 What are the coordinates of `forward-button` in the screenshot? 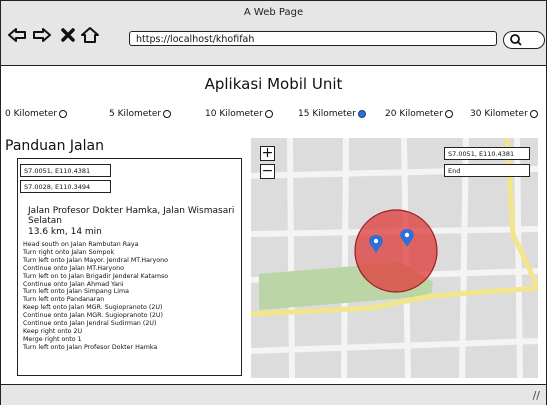 It's located at (42, 35).